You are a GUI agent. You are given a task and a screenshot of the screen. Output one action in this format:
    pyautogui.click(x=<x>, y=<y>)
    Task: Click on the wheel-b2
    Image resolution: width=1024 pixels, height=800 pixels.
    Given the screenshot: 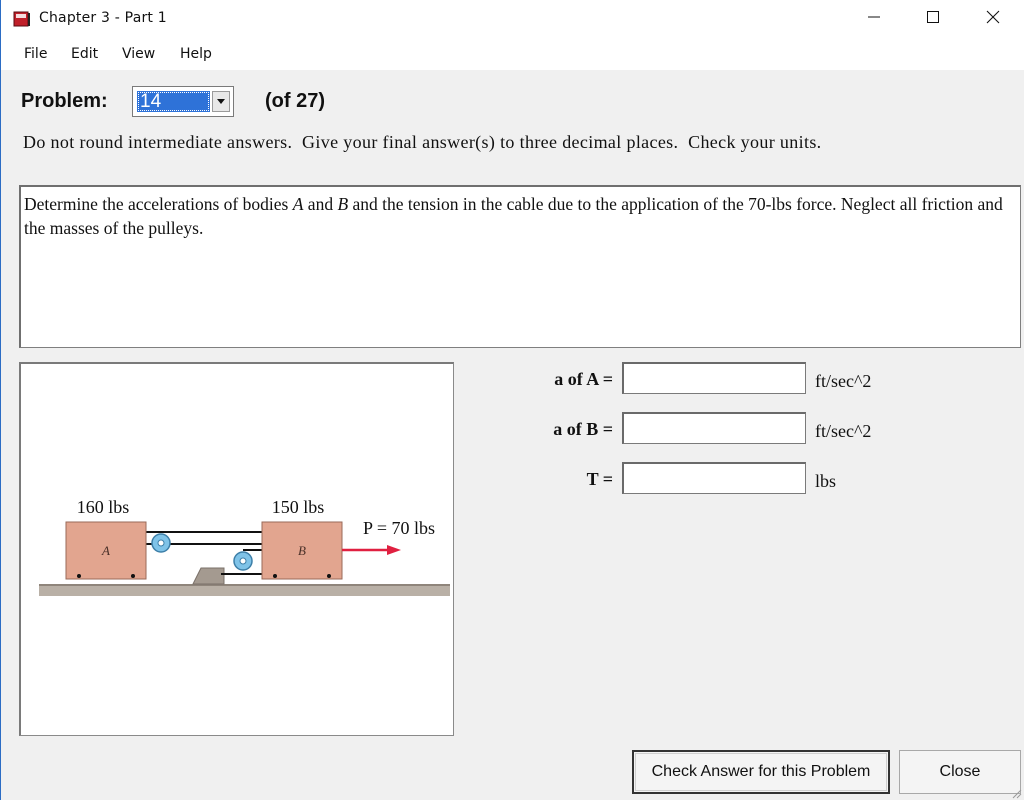 What is the action you would take?
    pyautogui.click(x=329, y=576)
    